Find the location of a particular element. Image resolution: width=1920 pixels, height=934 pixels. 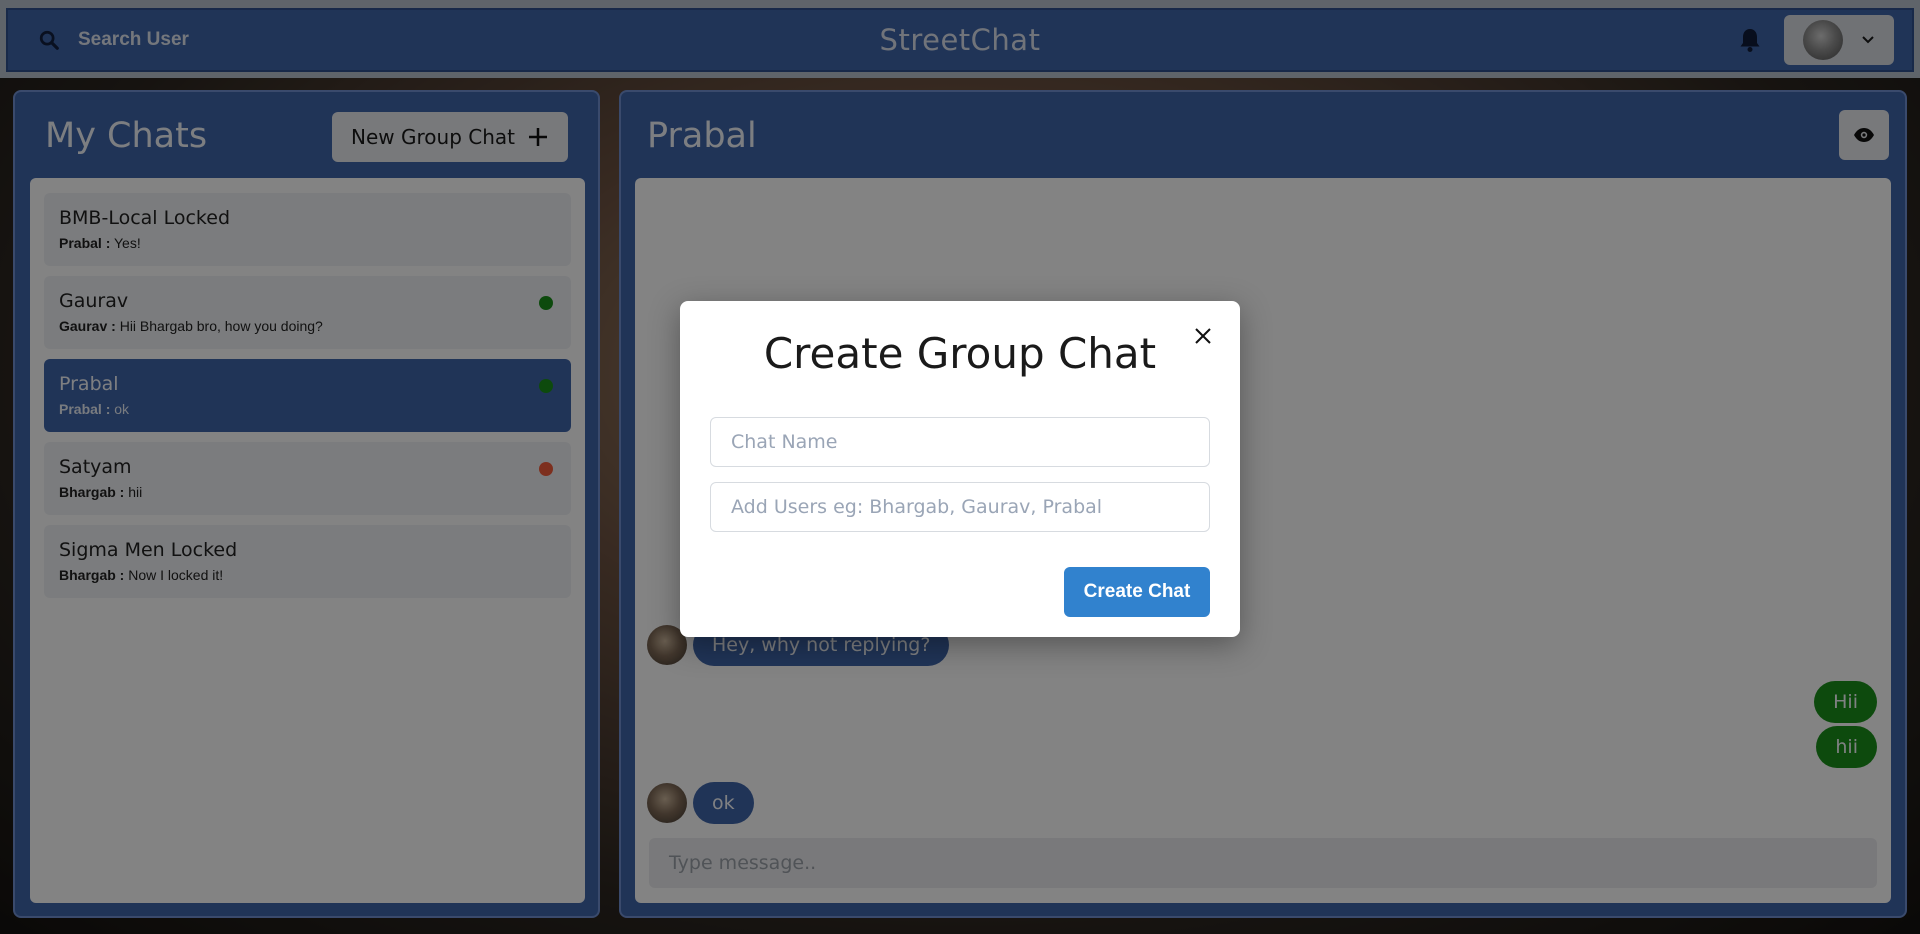

close-modal-button is located at coordinates (1203, 336).